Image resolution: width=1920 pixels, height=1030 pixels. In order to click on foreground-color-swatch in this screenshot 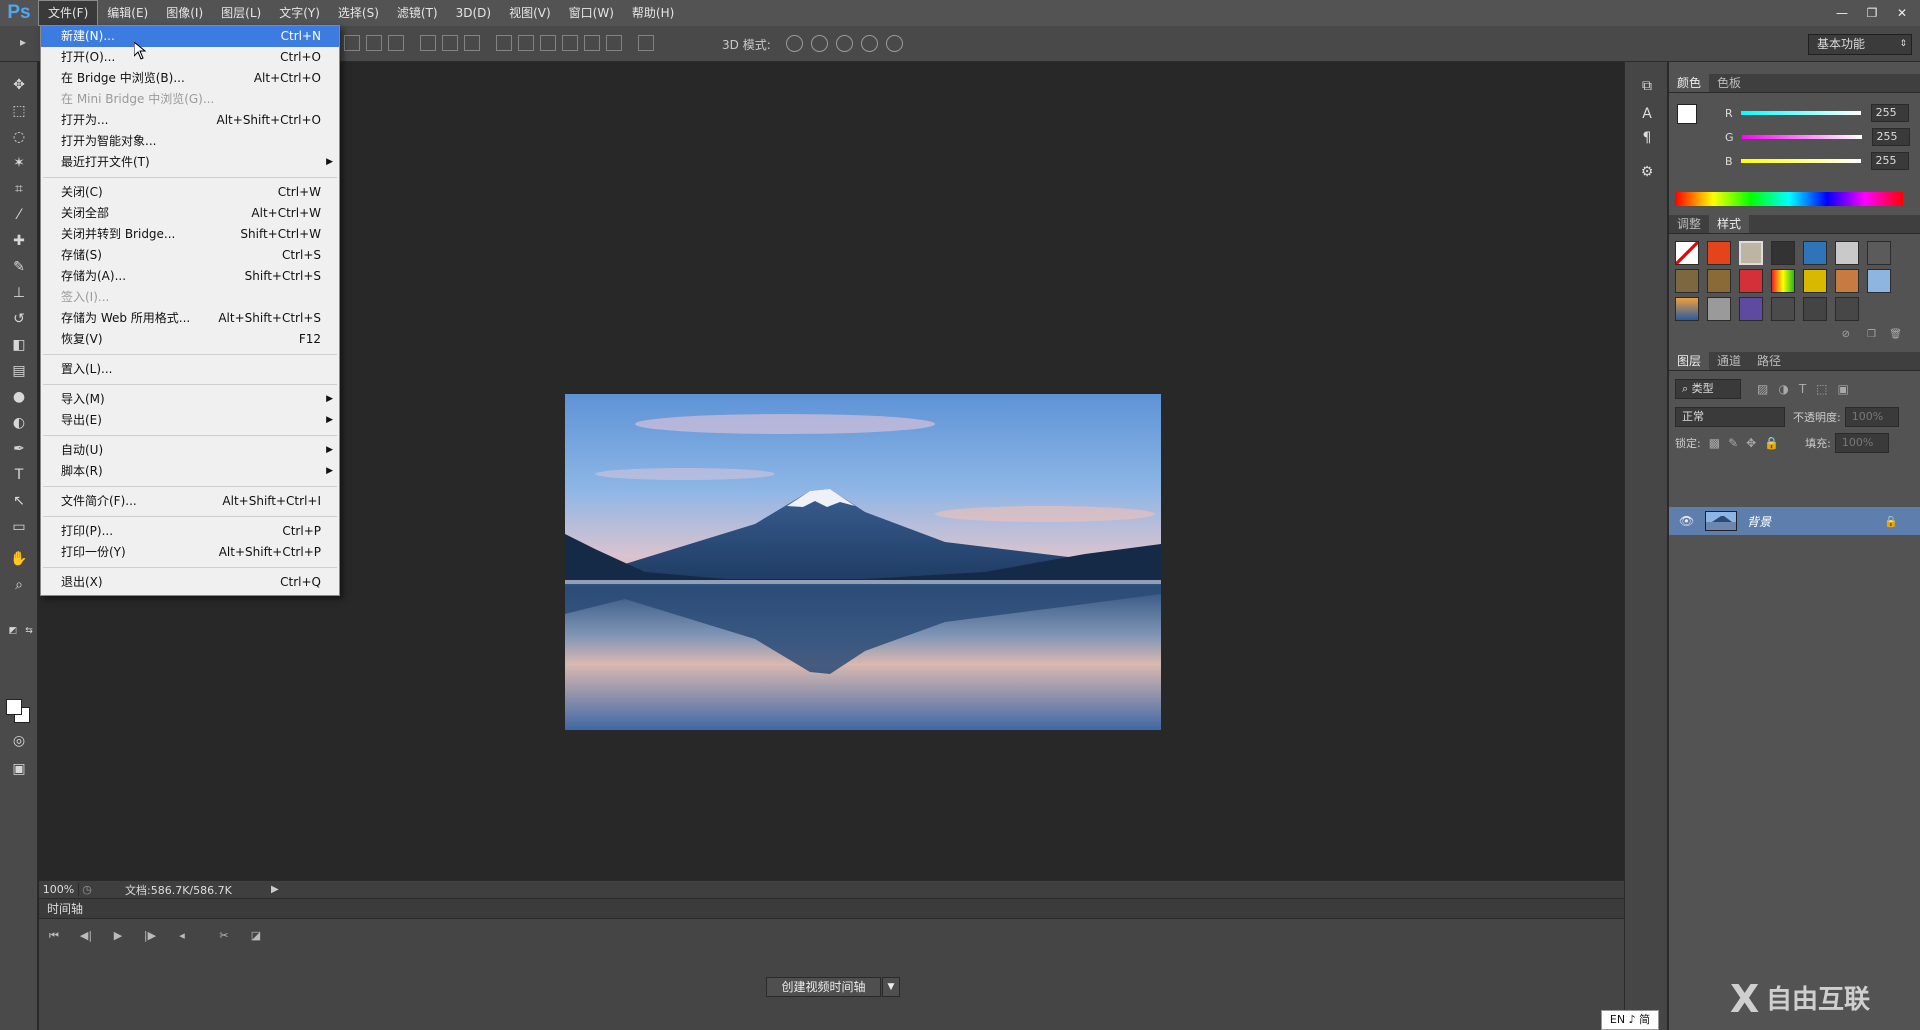, I will do `click(1687, 114)`.